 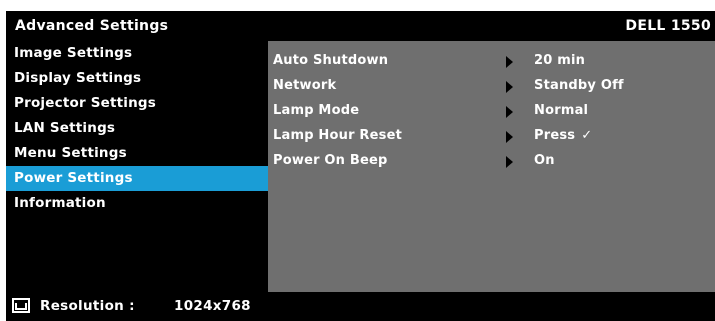 I want to click on sidebar-item-label: Display Settings, so click(x=78, y=78).